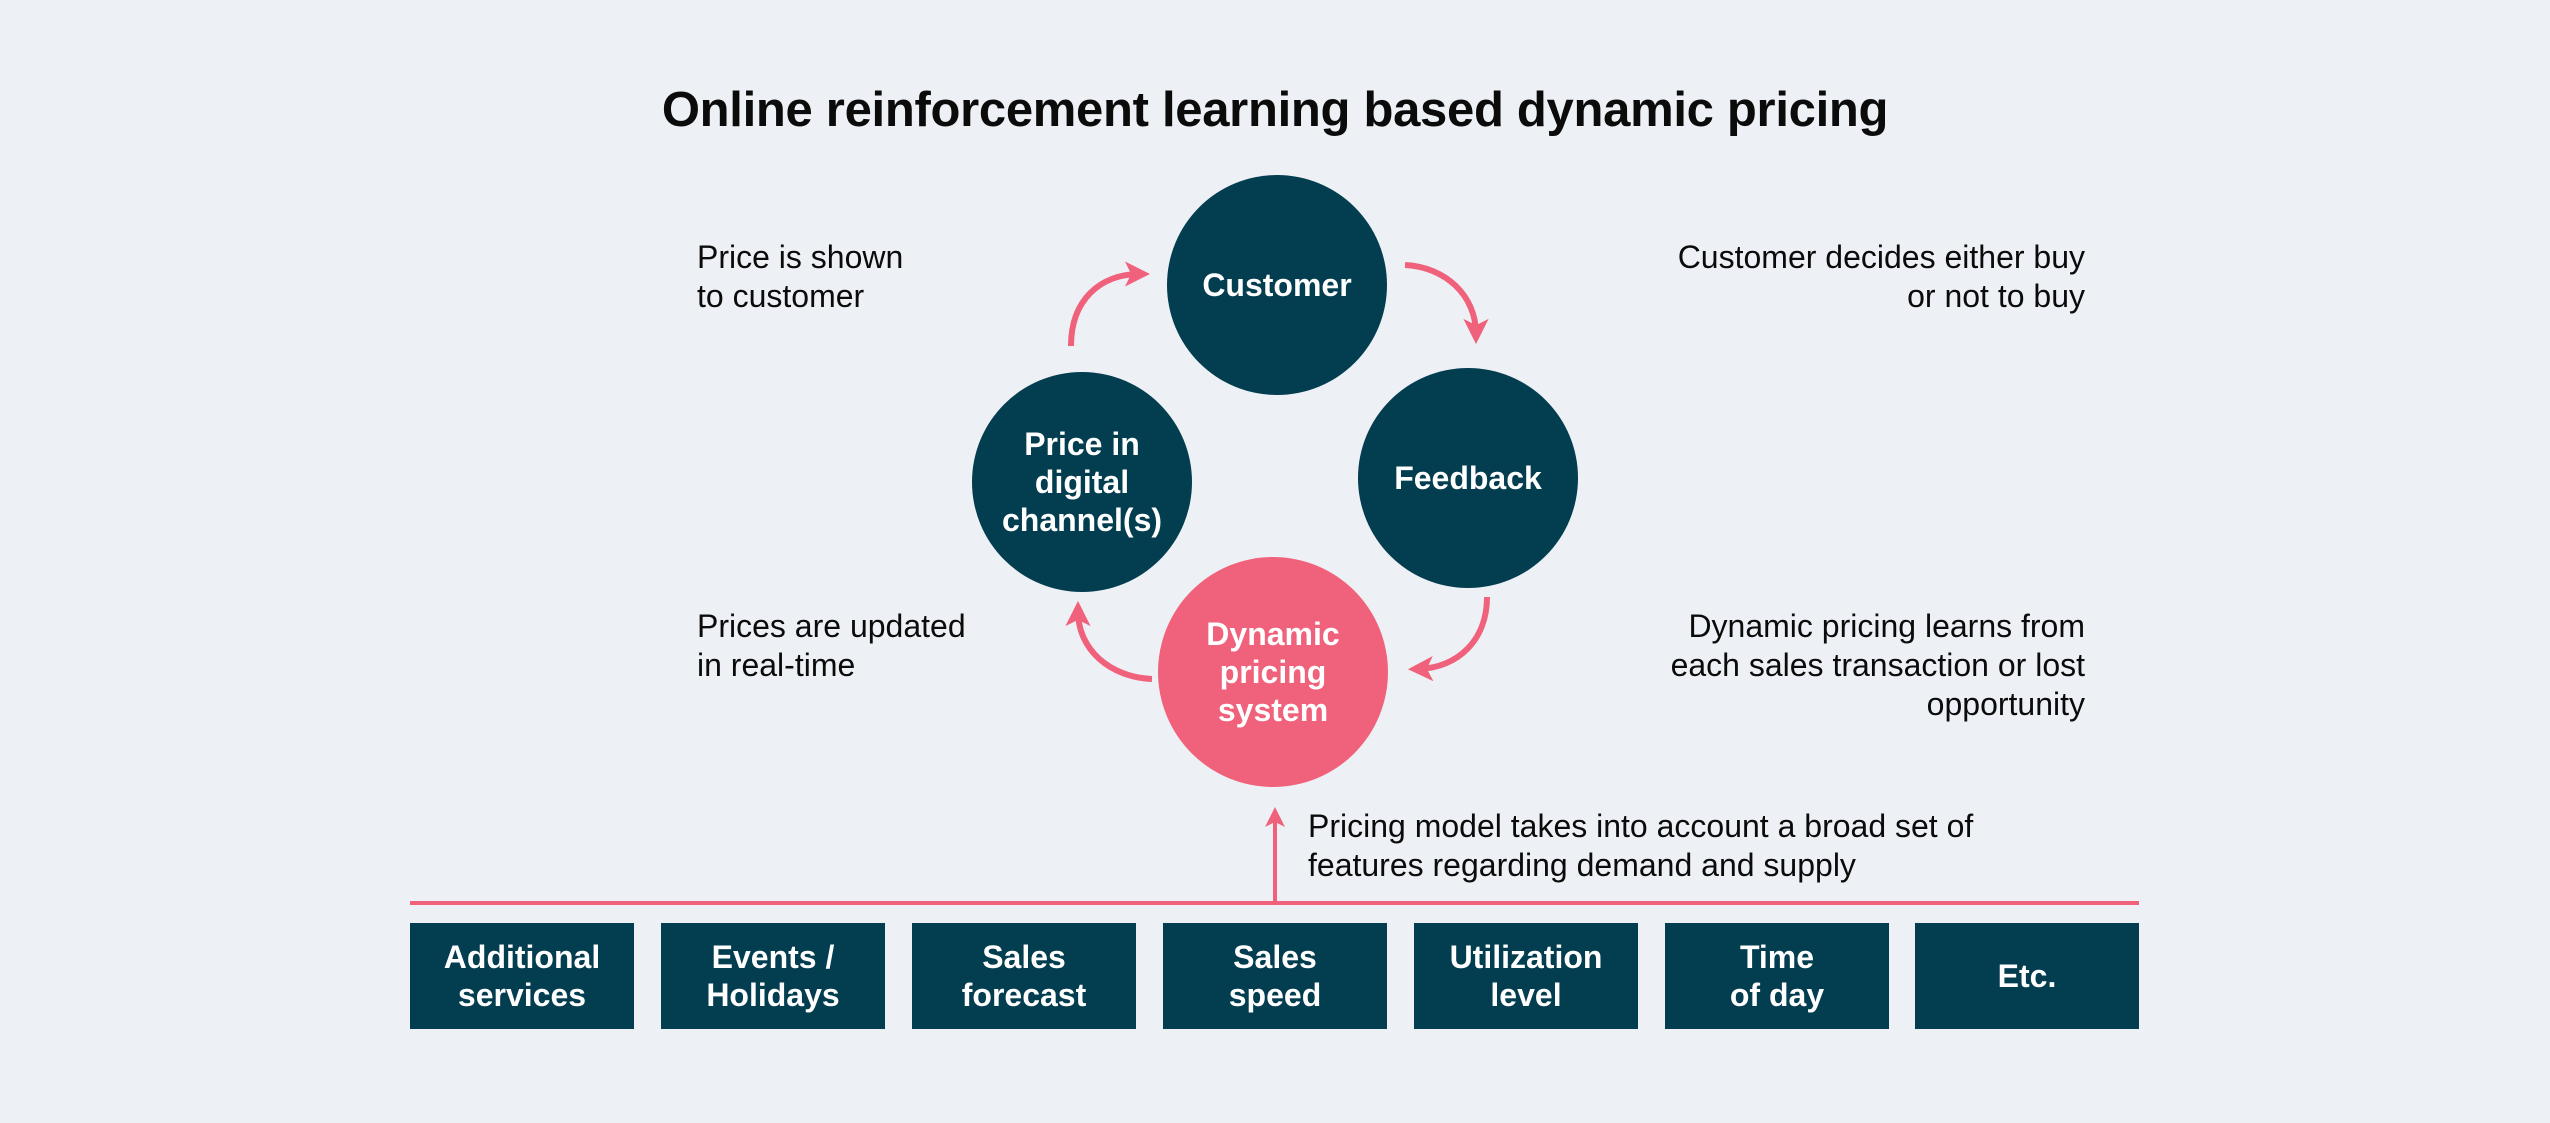 This screenshot has width=2550, height=1123. Describe the element at coordinates (2027, 976) in the screenshot. I see `feature-etc: Etc.` at that location.